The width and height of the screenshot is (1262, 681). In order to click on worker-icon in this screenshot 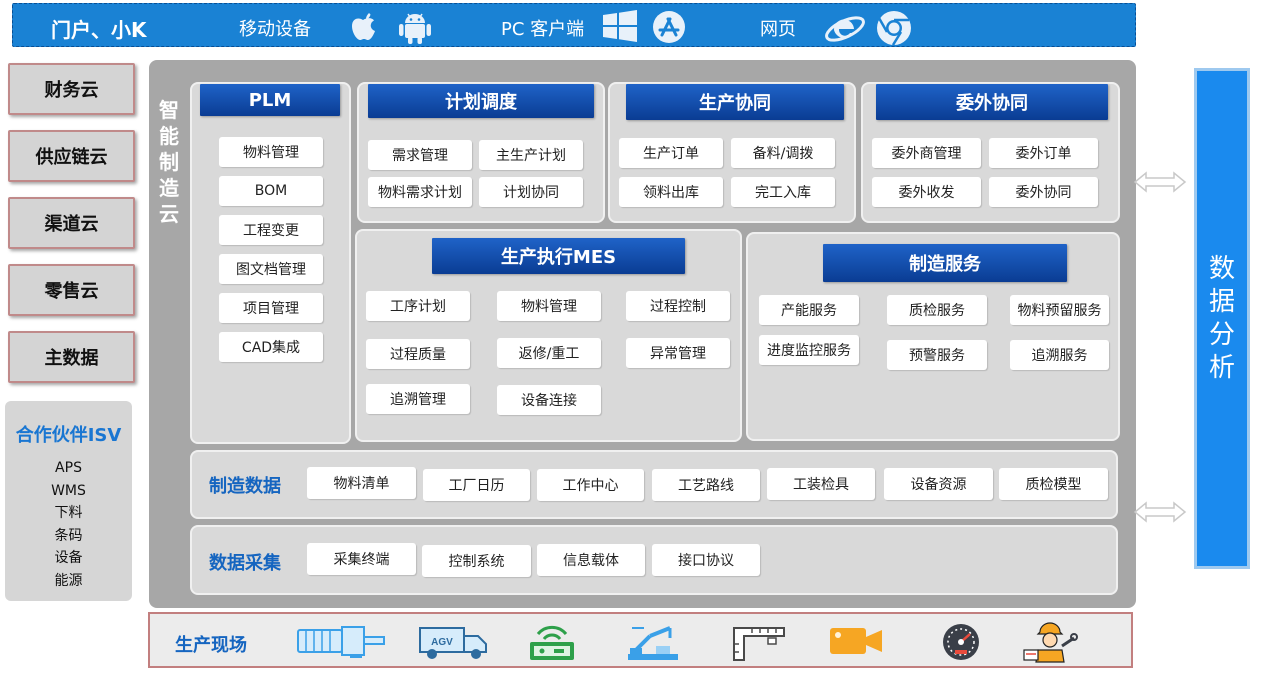, I will do `click(1050, 642)`.